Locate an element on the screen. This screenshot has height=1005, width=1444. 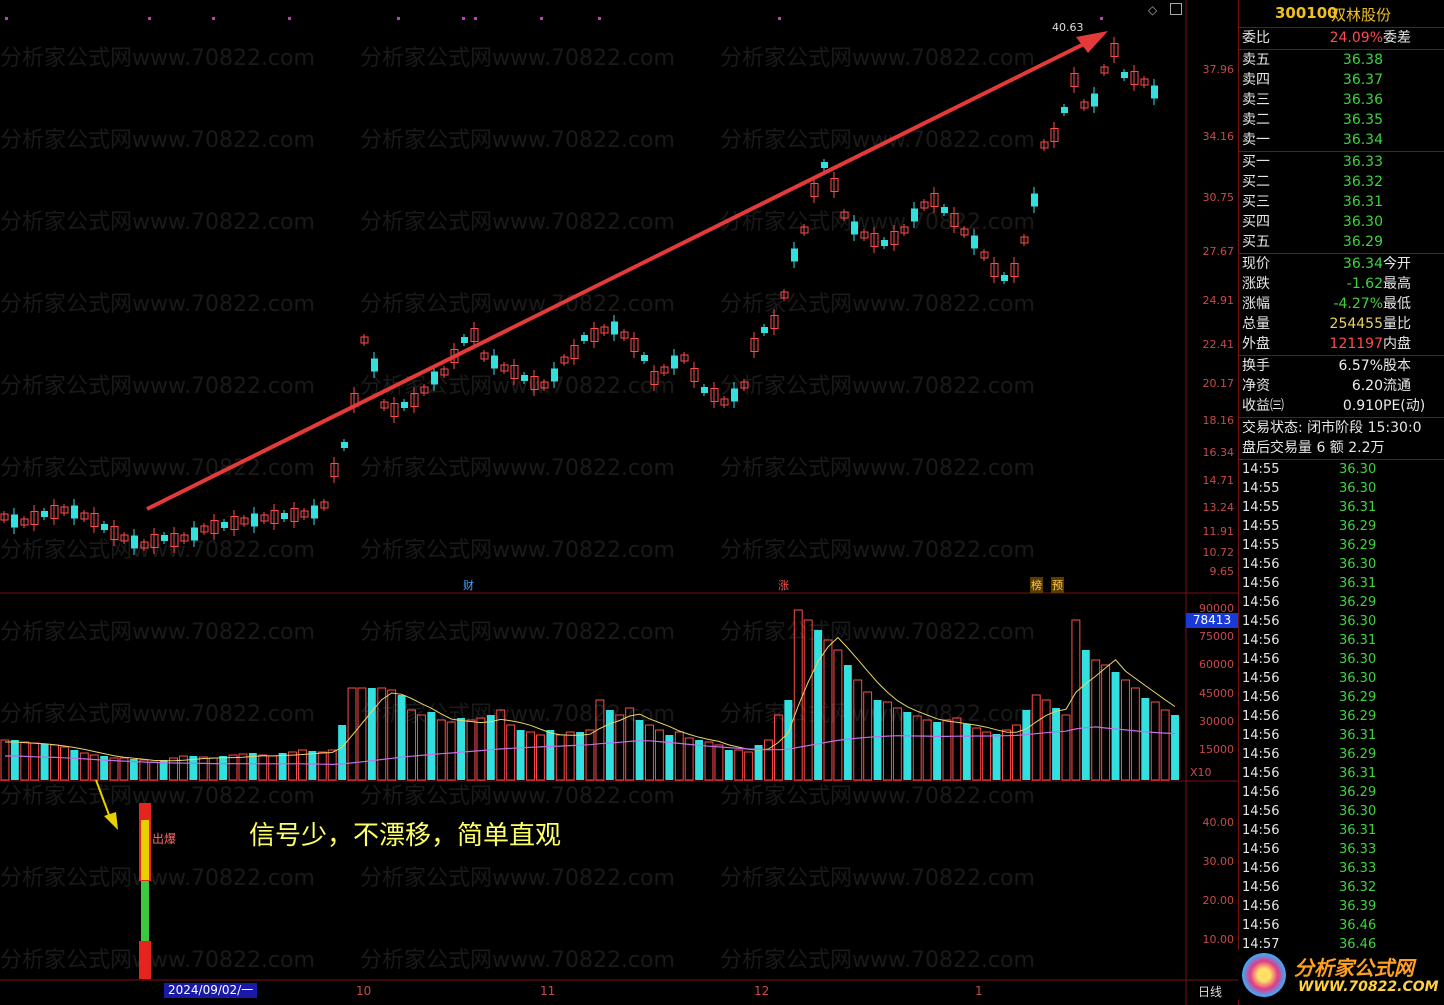
price-axis-label: 13.24 is located at coordinates (1218, 507).